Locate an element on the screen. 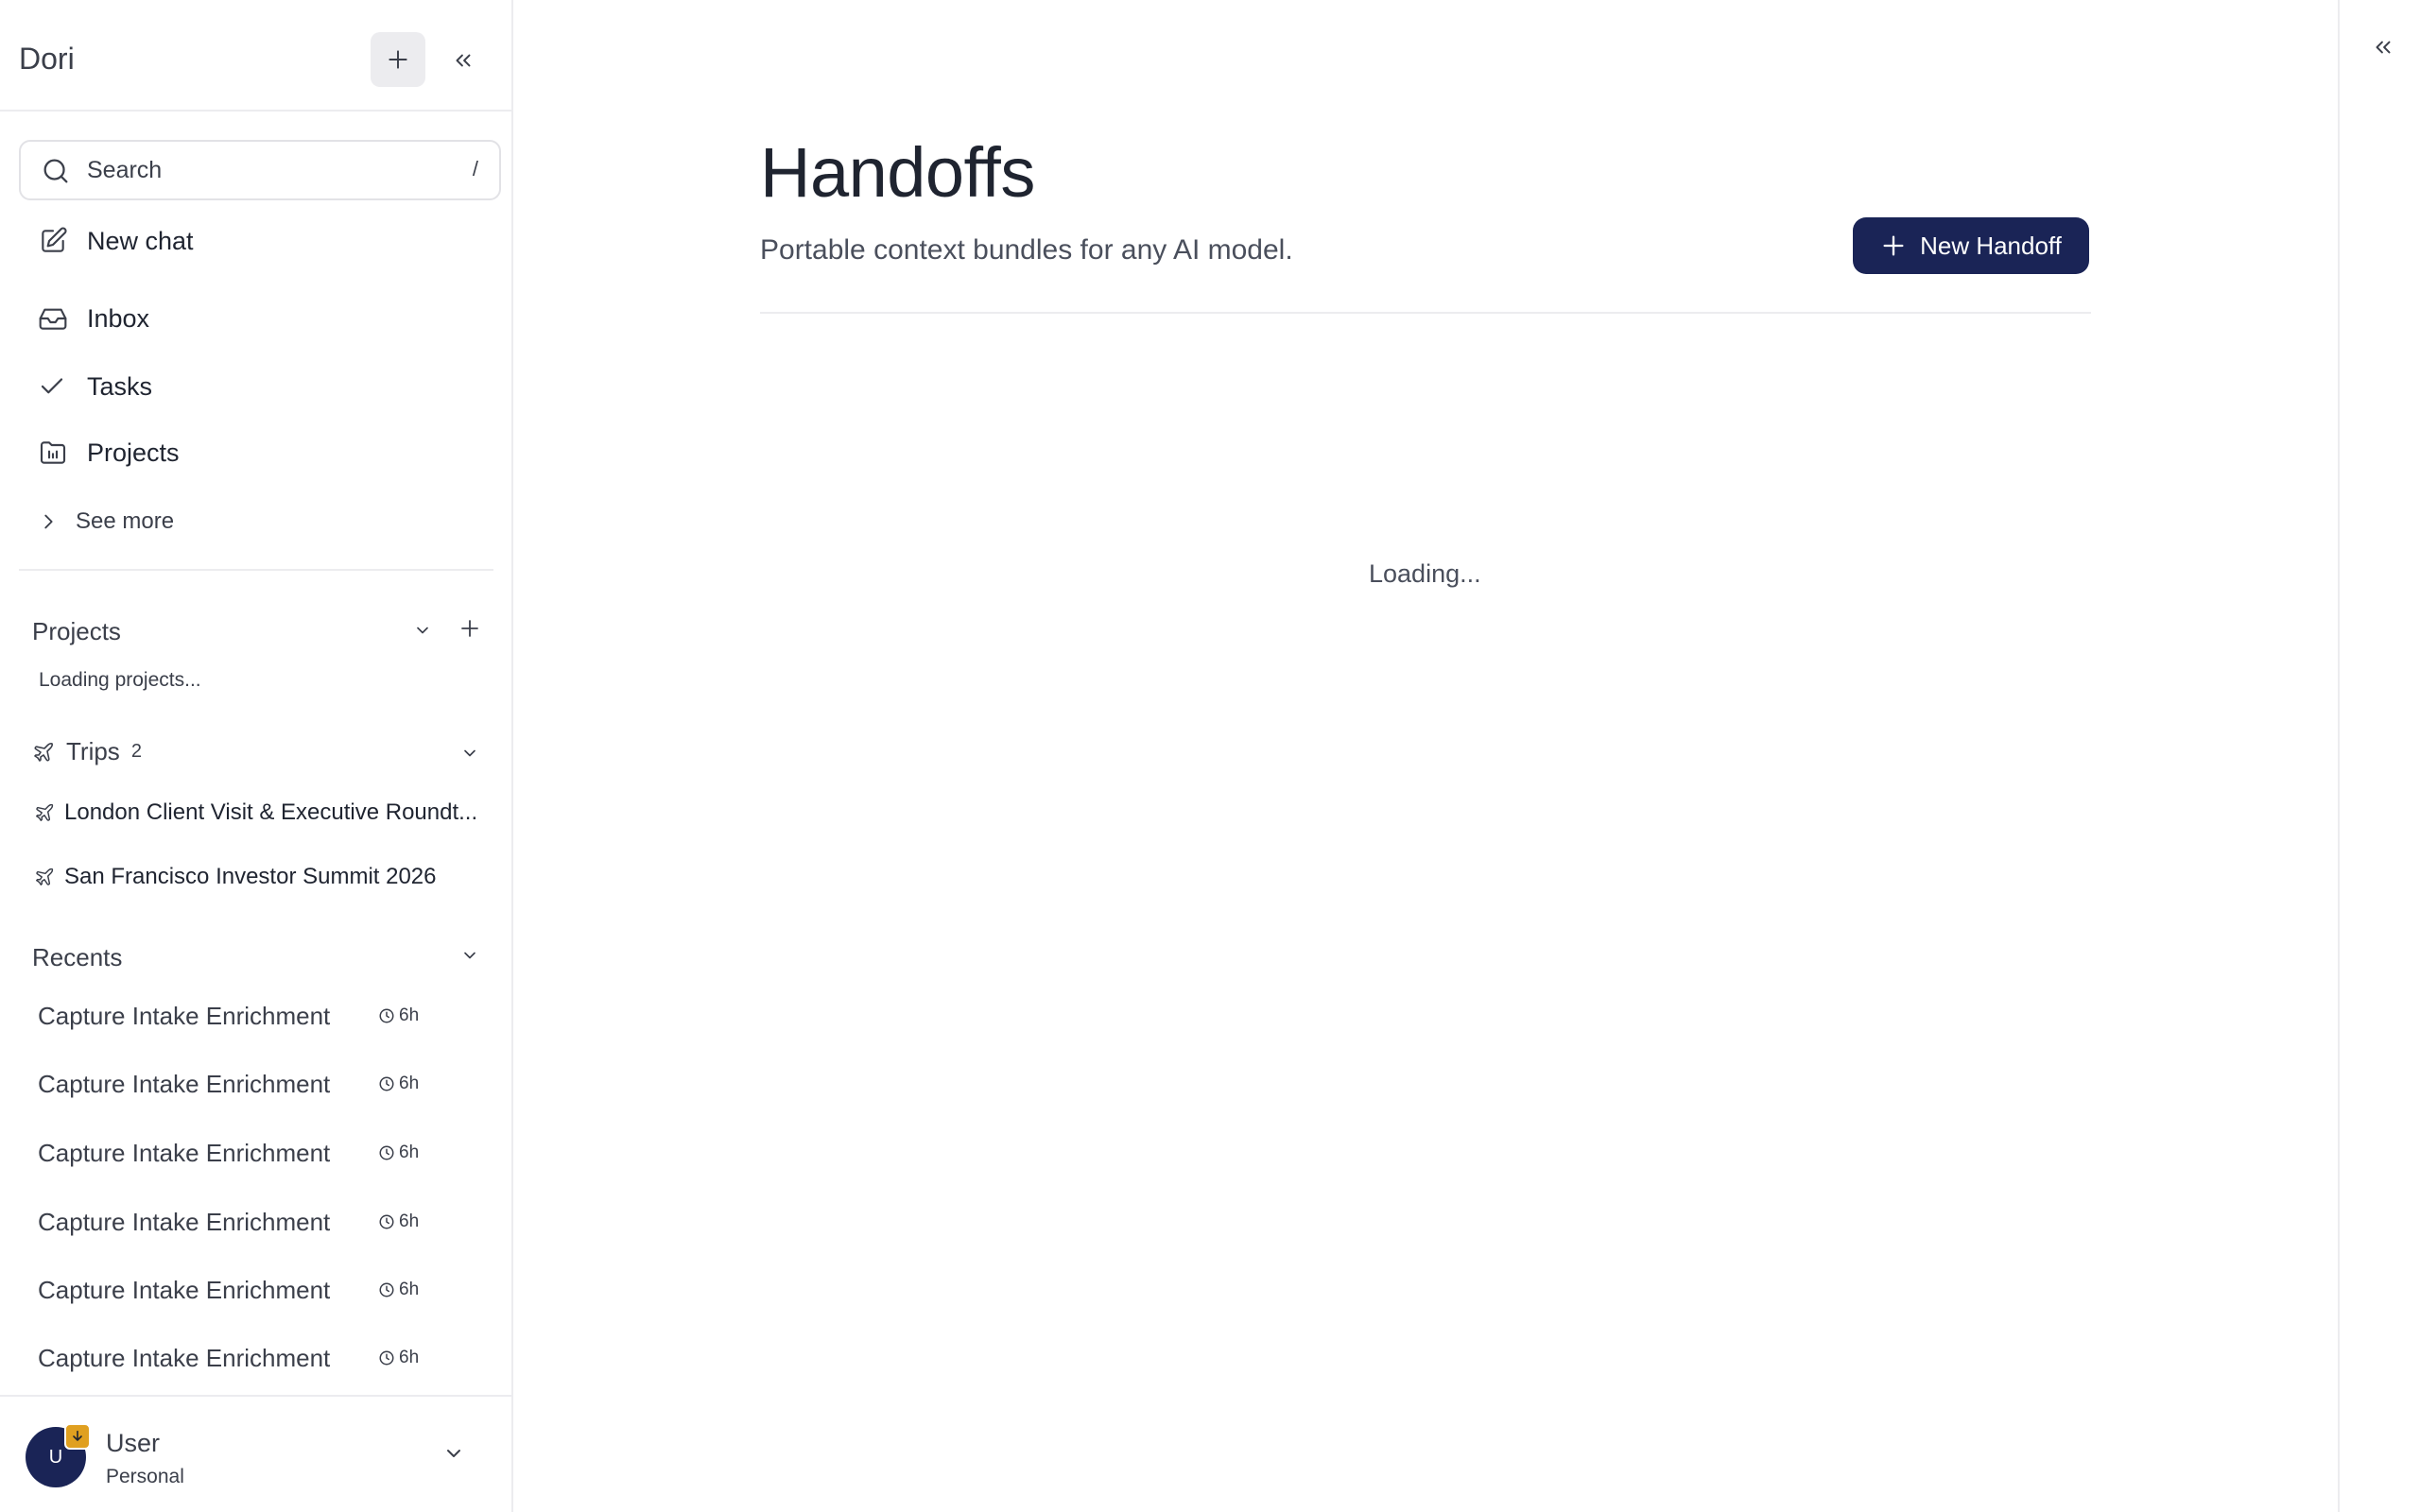 The height and width of the screenshot is (1512, 2420). arrow-down-icon is located at coordinates (77, 1435).